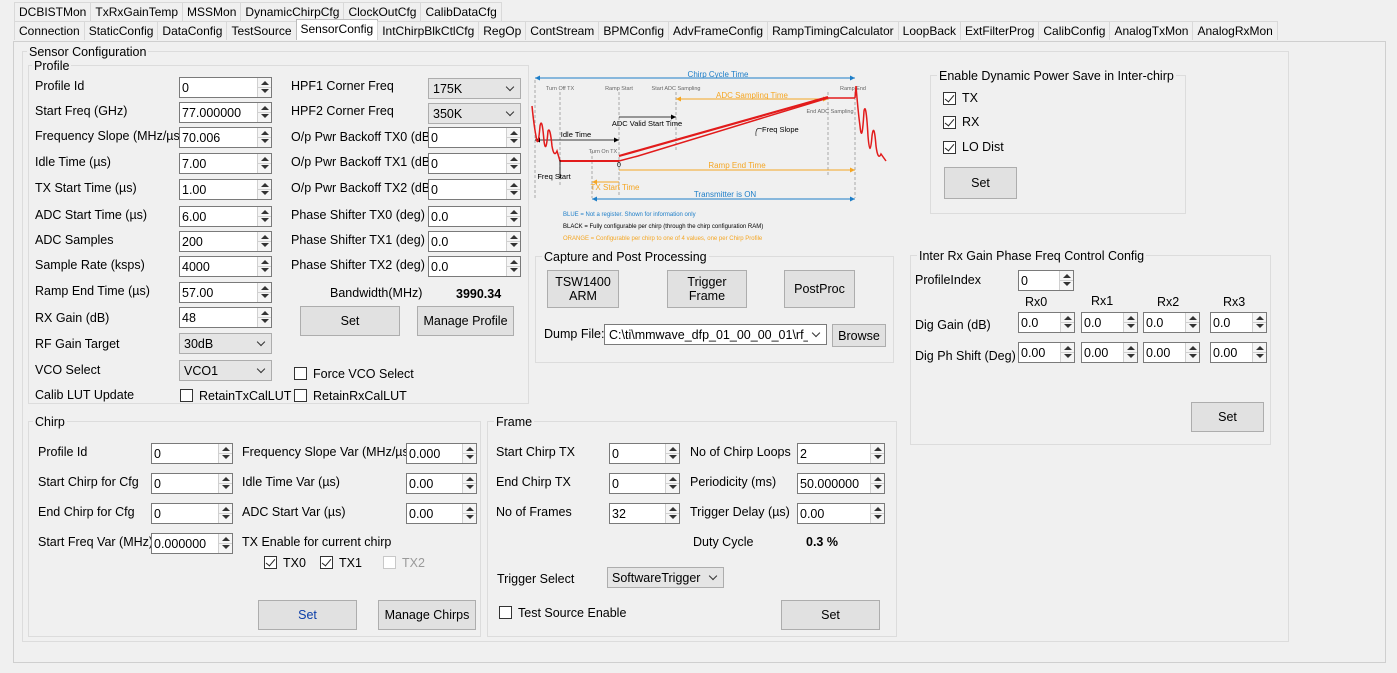 This screenshot has width=1397, height=673. What do you see at coordinates (225, 292) in the screenshot?
I see `ramp-end-time-spinner: 57.00` at bounding box center [225, 292].